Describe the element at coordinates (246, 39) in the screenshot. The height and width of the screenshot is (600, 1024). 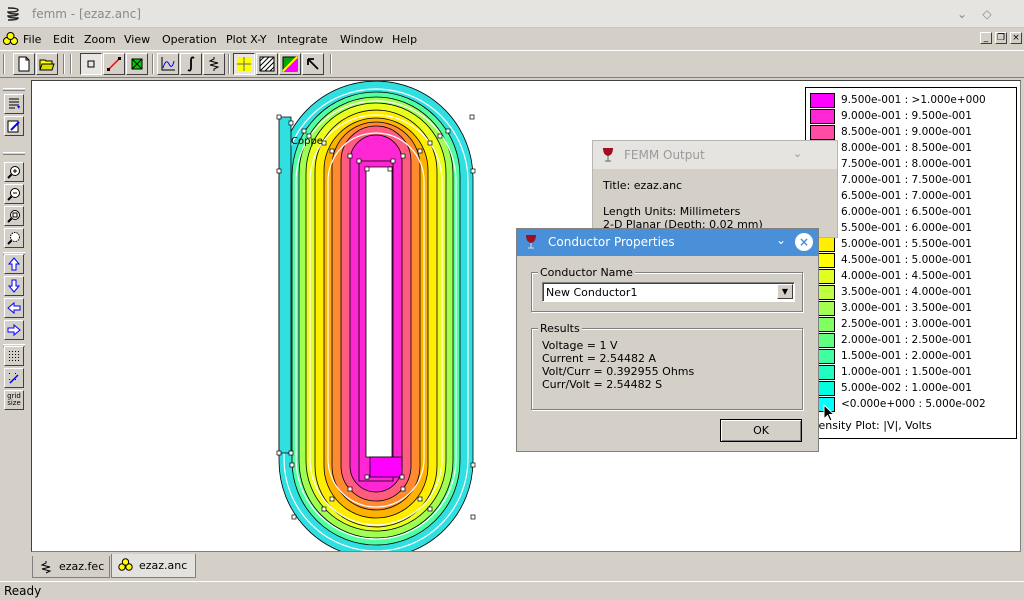
I see `menu-plot-xy: Plot X-Y` at that location.